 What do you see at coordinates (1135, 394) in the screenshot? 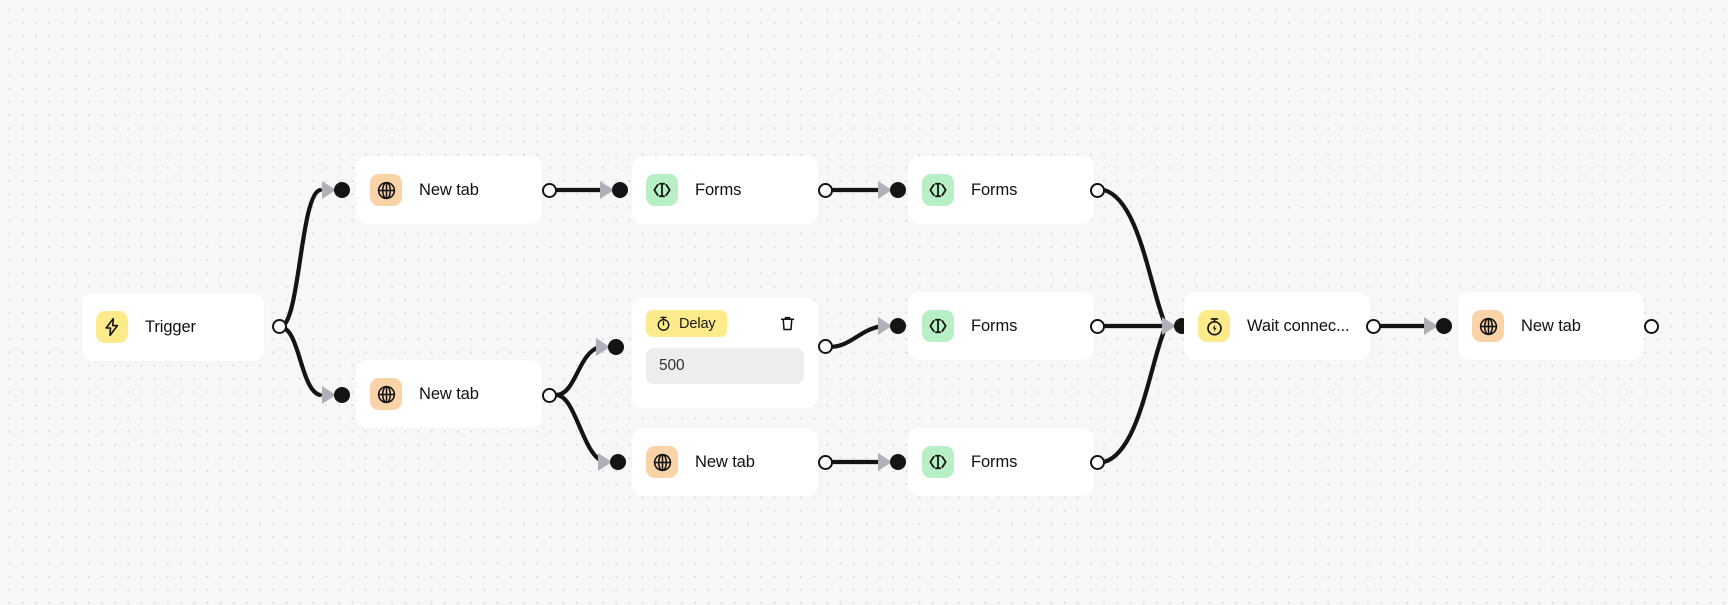
I see `edge-forms4-wait` at bounding box center [1135, 394].